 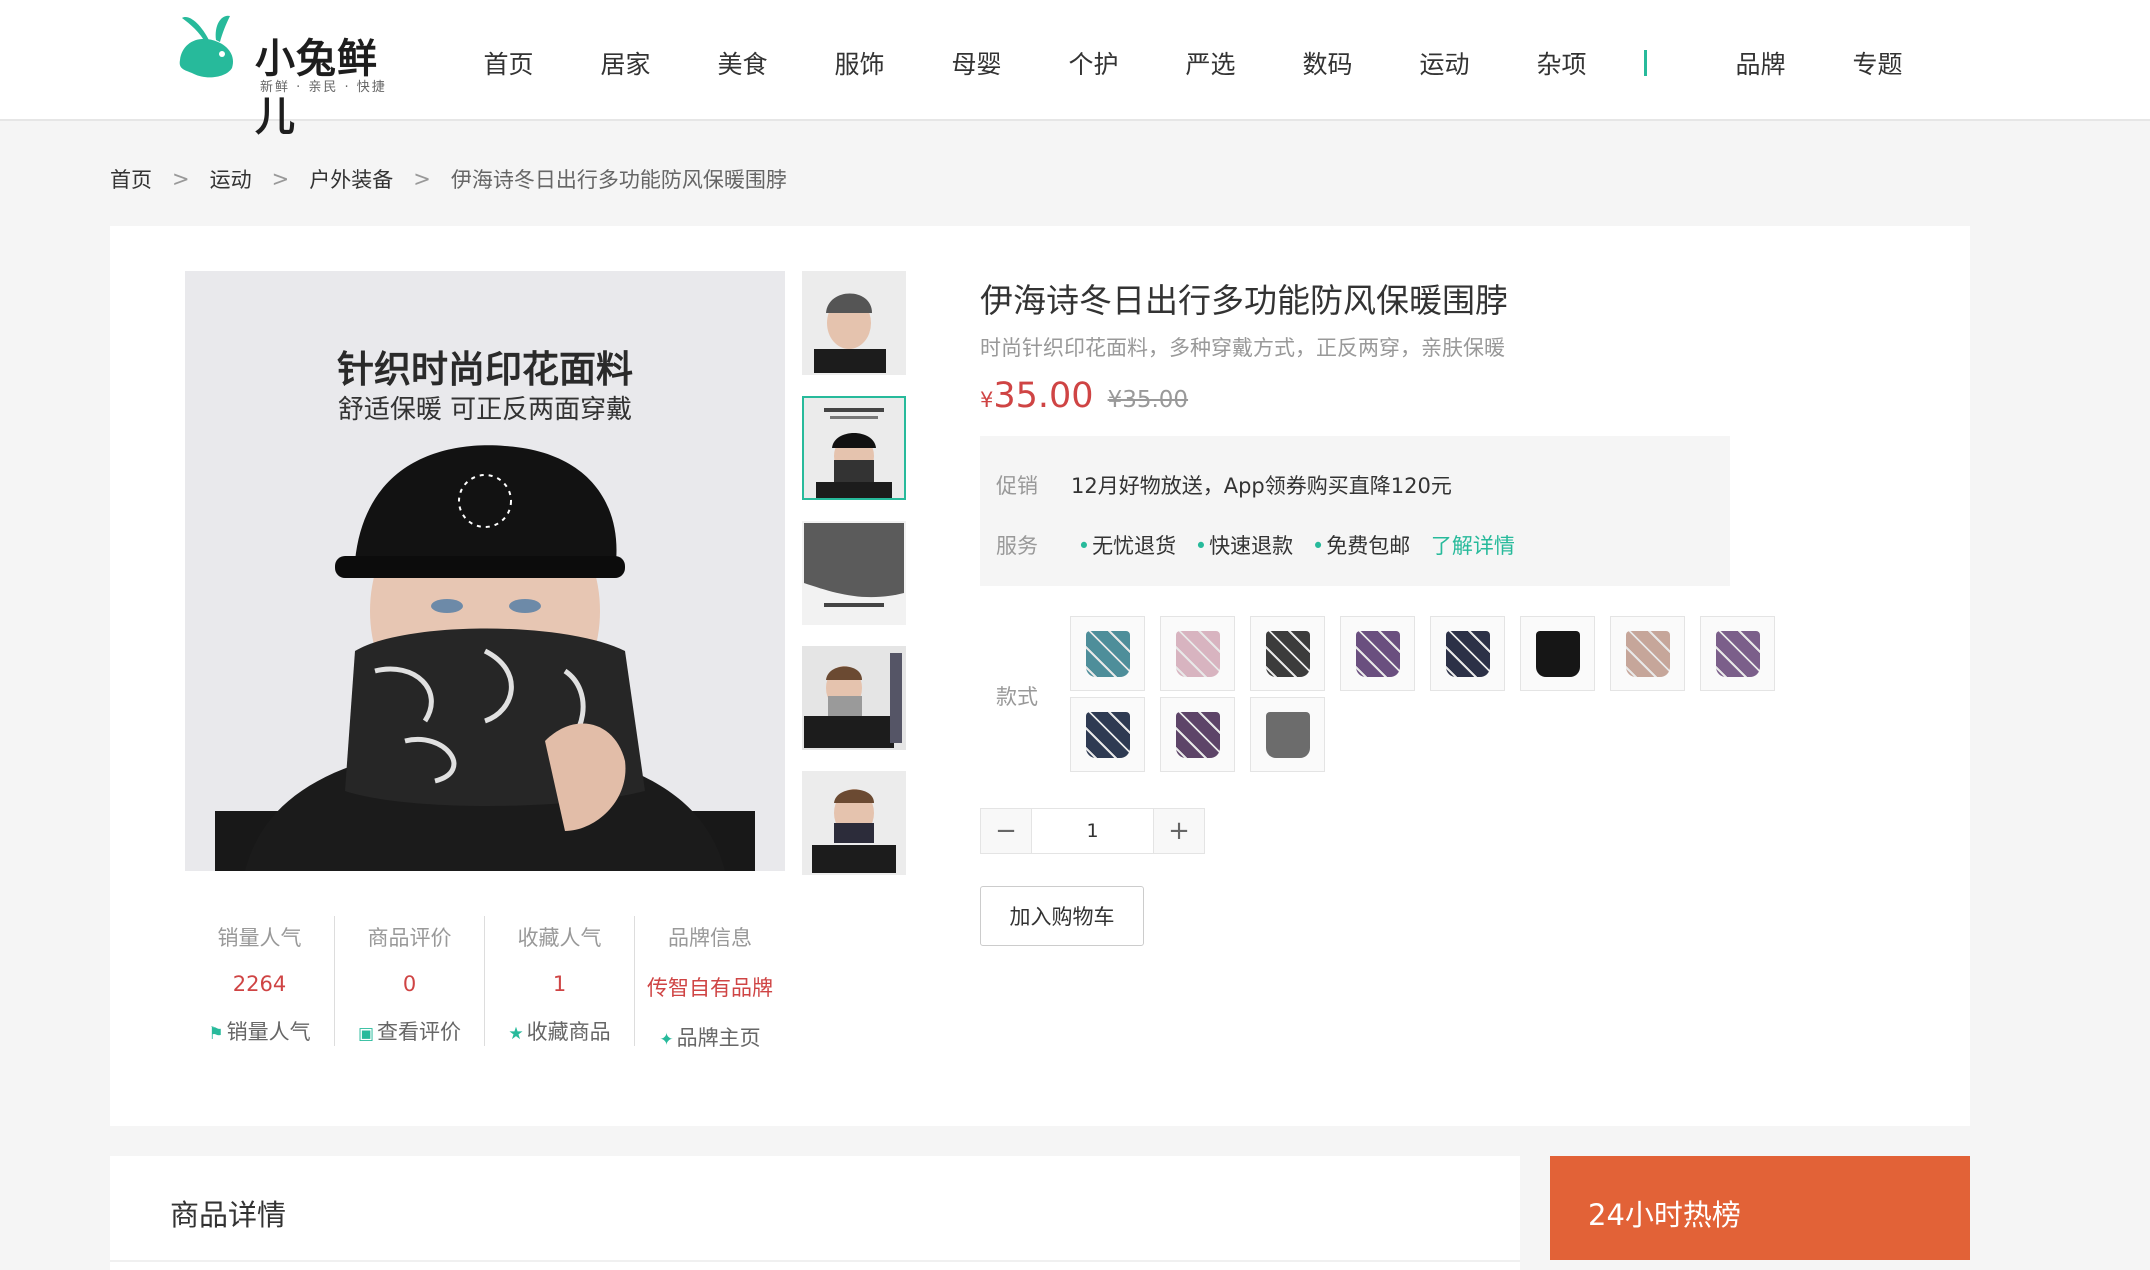 I want to click on add-to-cart-button: 加入购物车, so click(x=1062, y=916).